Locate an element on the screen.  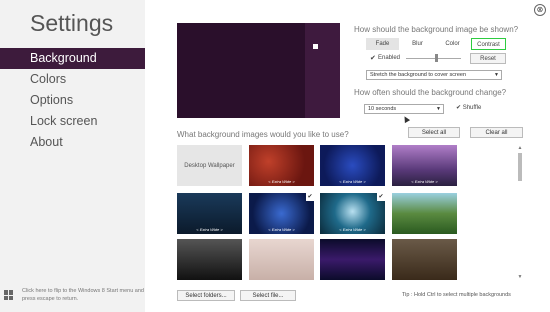
tab-fade: Fade is located at coordinates (382, 44).